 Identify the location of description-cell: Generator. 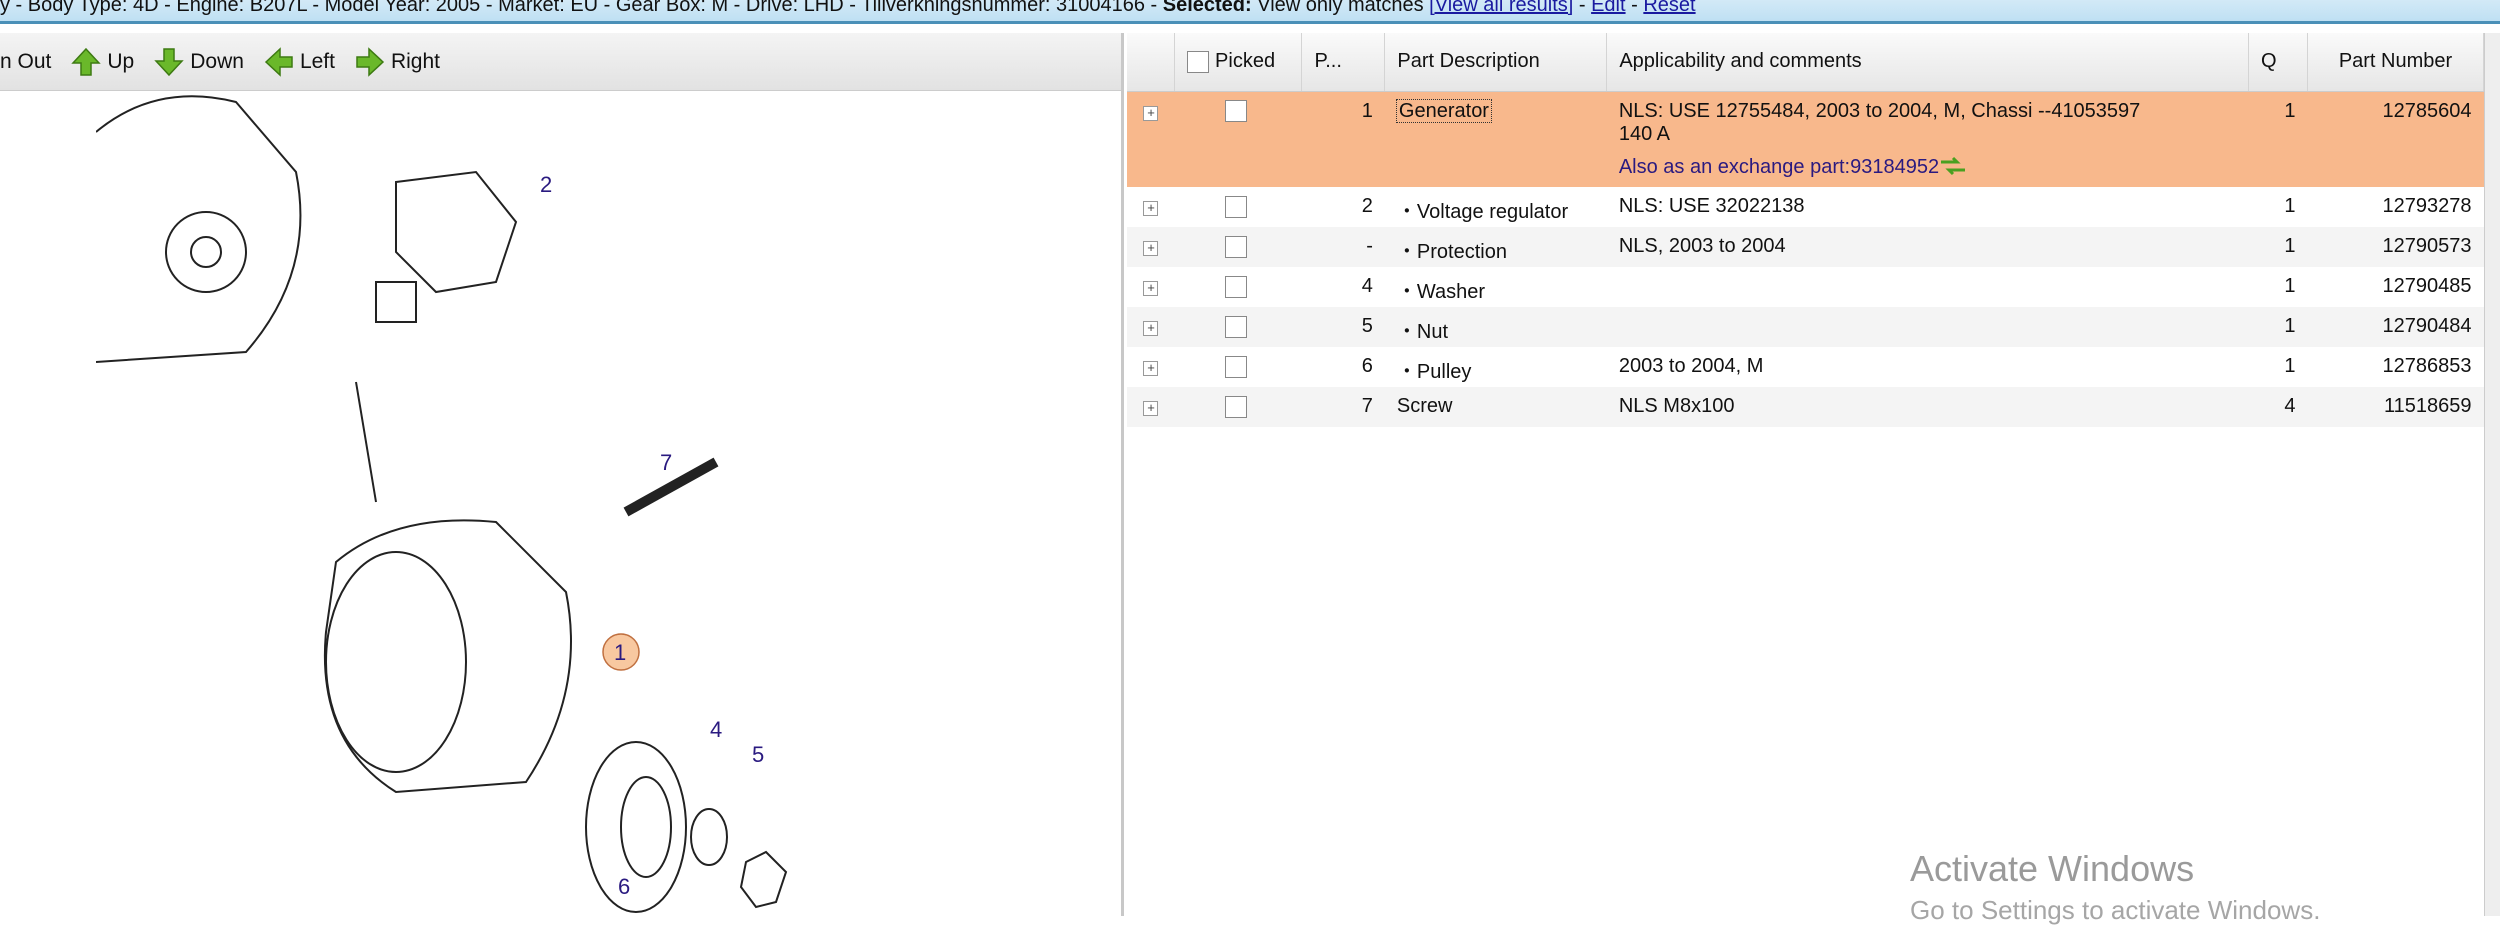
(1495, 139).